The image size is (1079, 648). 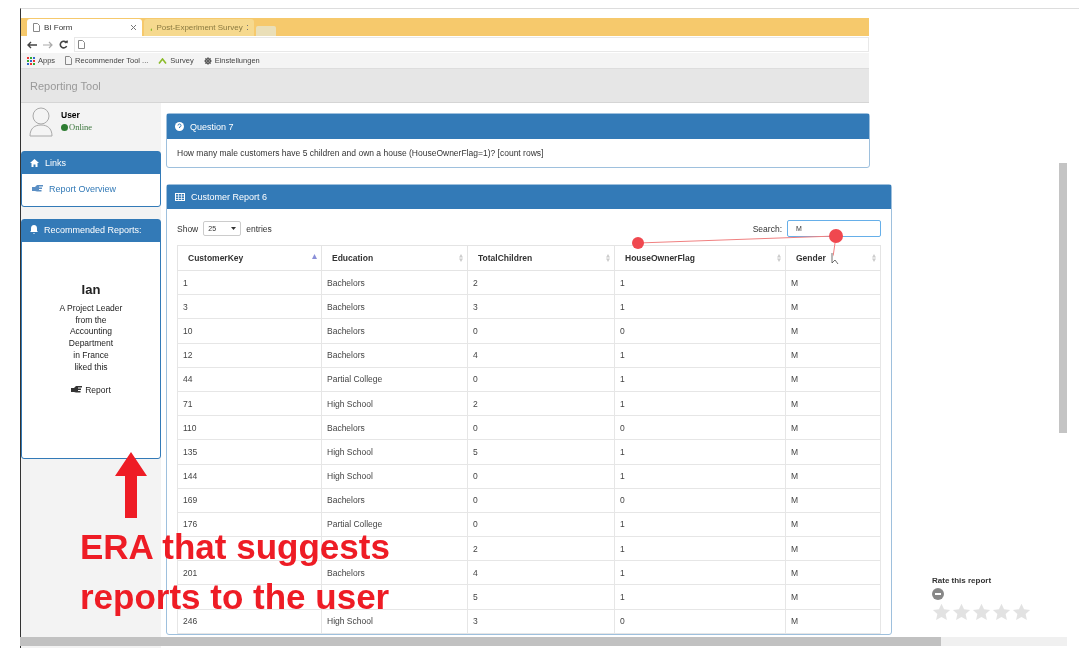 I want to click on column-header: TotalChildren, so click(x=541, y=258).